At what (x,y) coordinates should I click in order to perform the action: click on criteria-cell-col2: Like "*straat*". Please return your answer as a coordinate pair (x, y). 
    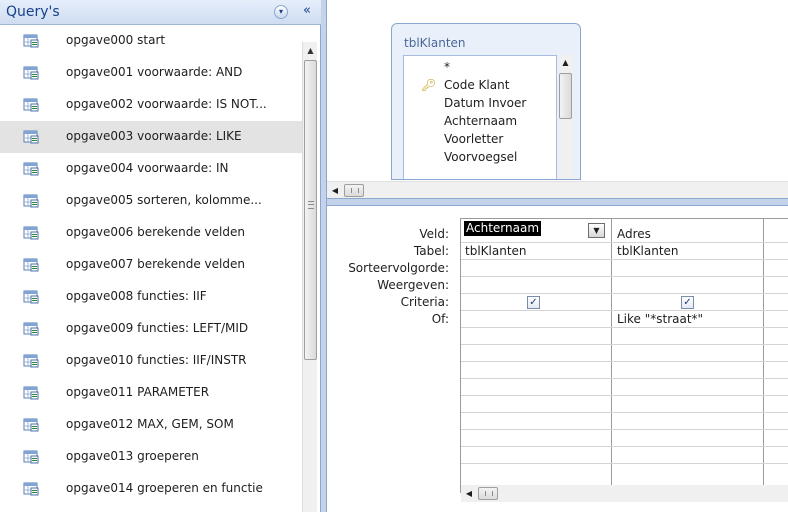
    Looking at the image, I should click on (660, 319).